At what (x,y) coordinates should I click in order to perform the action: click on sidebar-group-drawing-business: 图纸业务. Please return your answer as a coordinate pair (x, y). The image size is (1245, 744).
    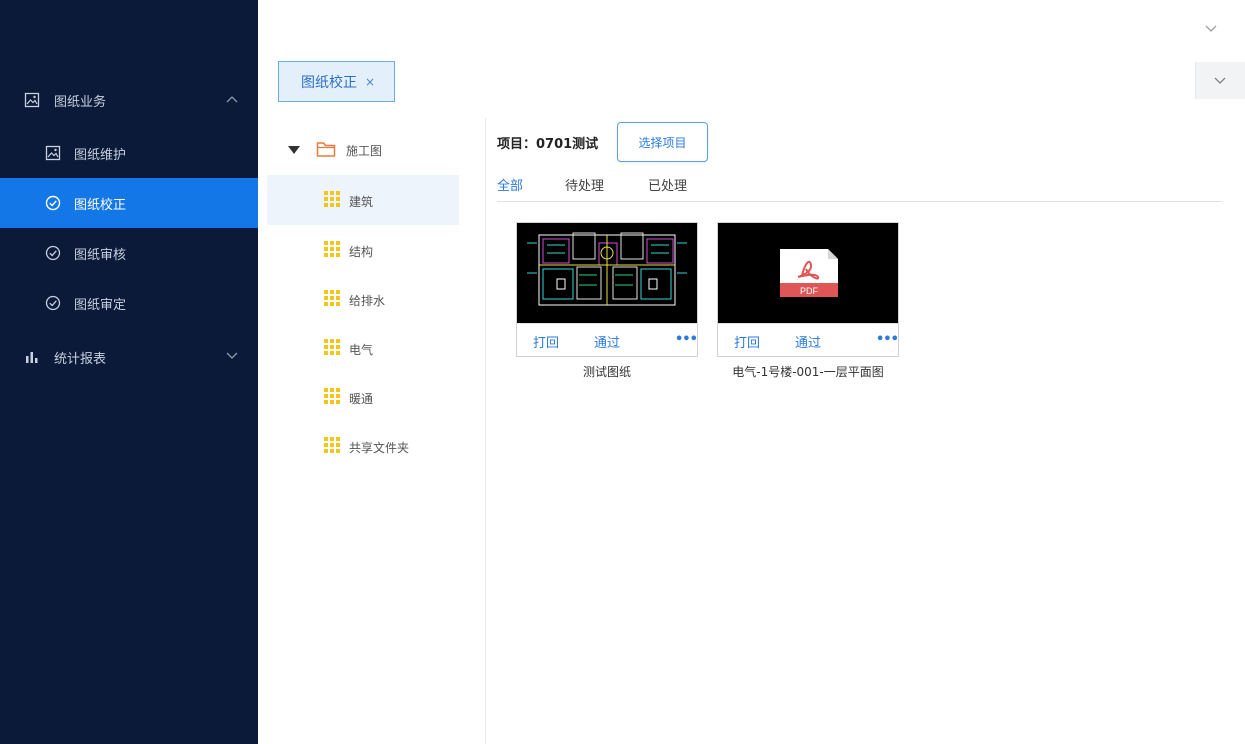
    Looking at the image, I should click on (129, 100).